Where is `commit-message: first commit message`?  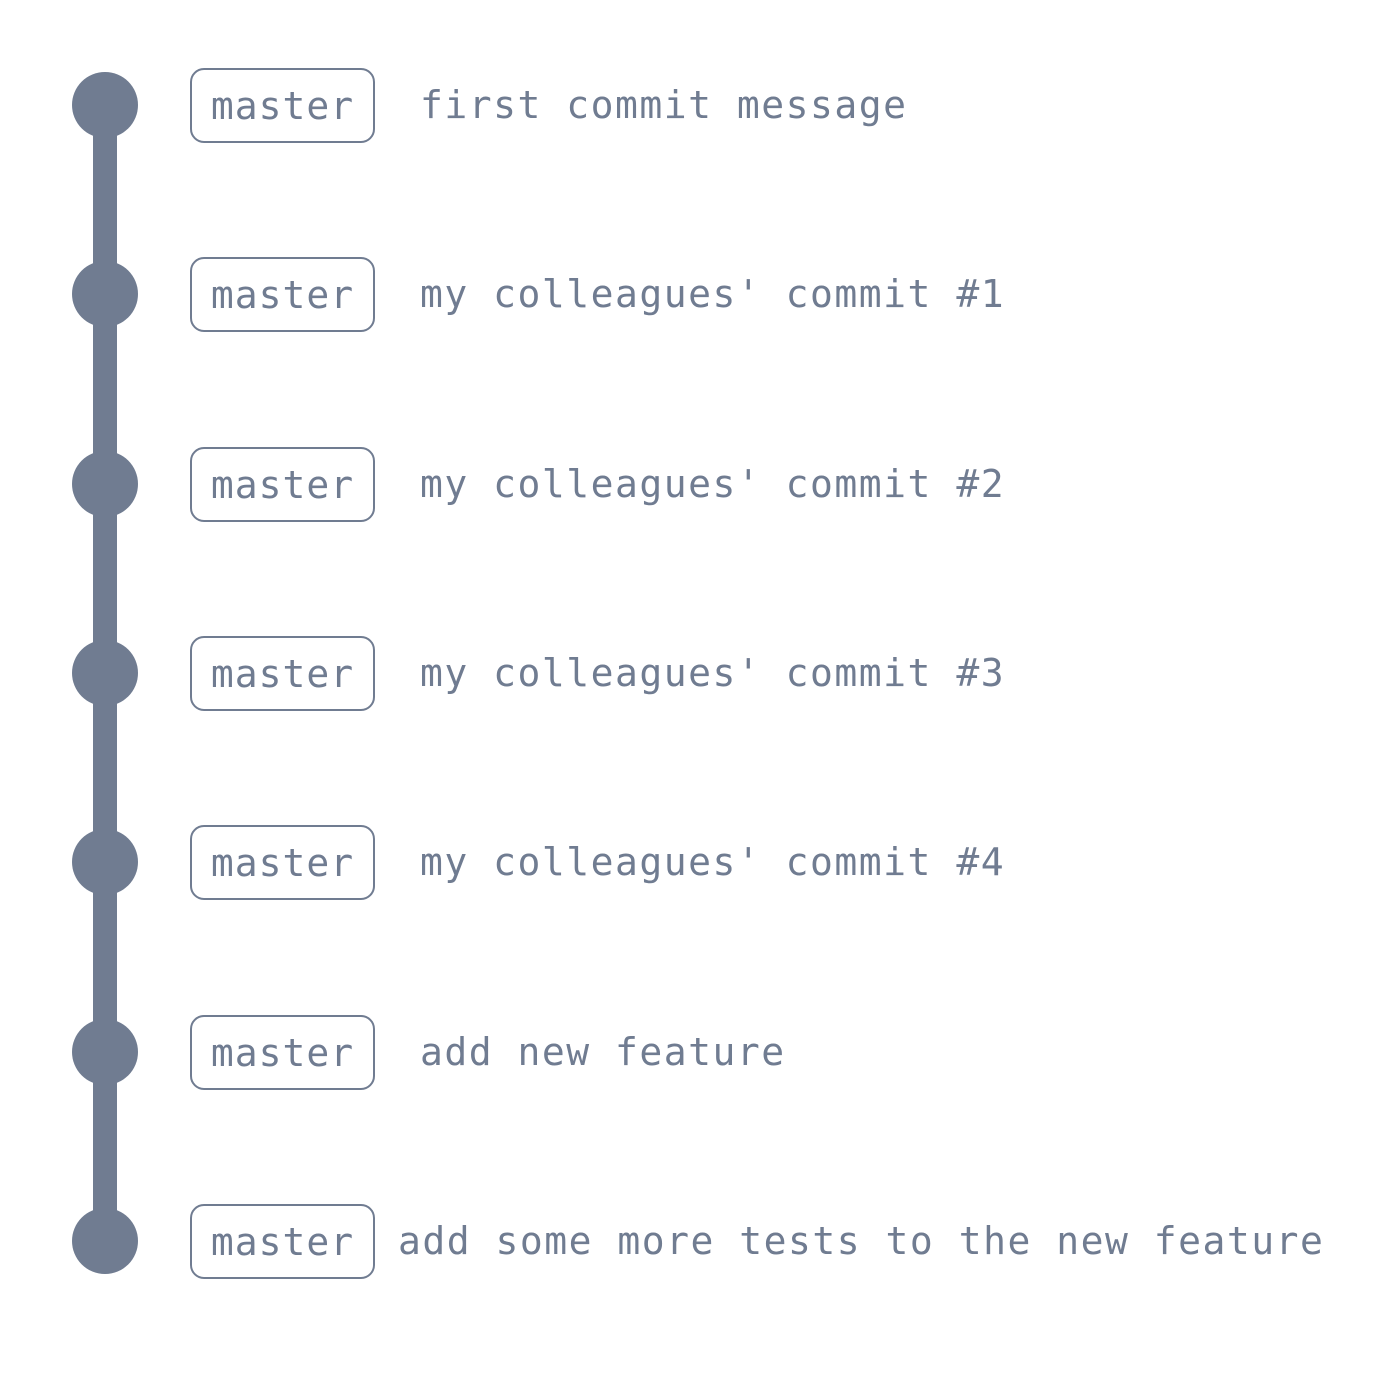
commit-message: first commit message is located at coordinates (664, 105).